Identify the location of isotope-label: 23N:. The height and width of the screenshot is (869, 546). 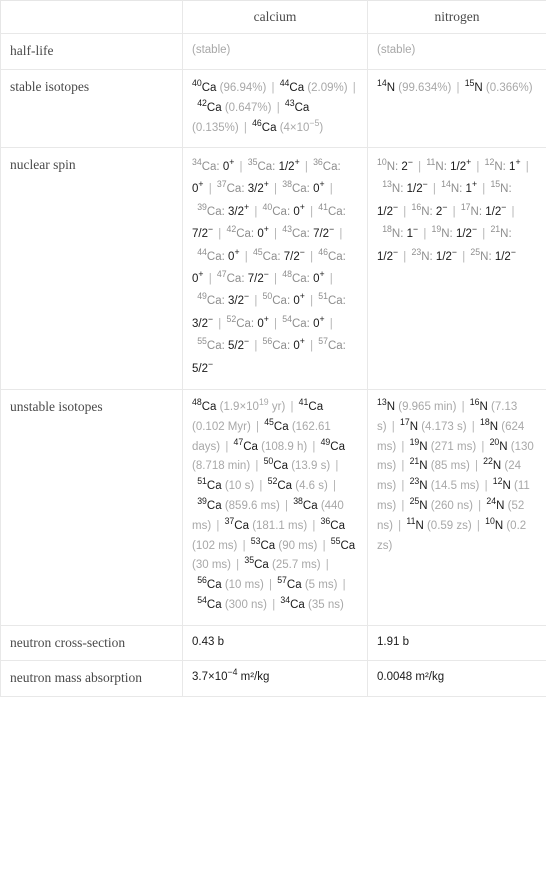
(422, 254).